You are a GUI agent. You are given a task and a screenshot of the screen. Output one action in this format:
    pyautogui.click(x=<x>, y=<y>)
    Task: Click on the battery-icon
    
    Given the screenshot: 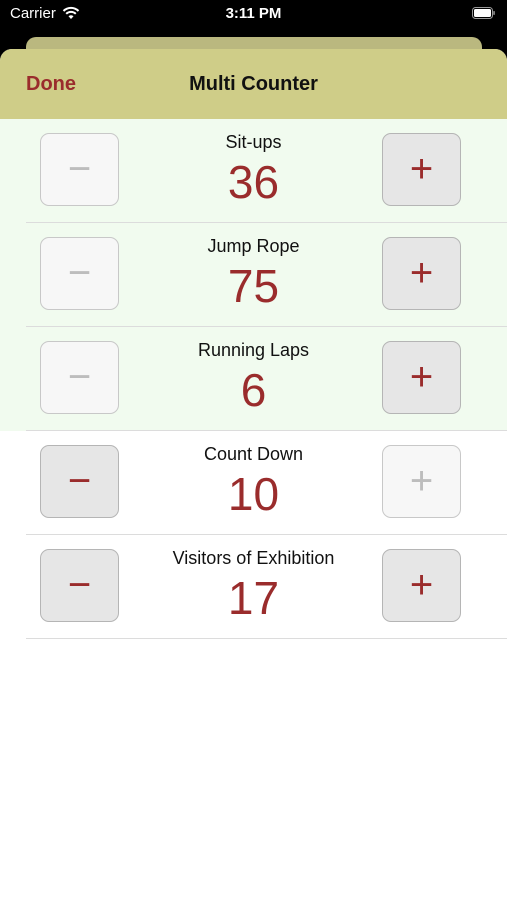 What is the action you would take?
    pyautogui.click(x=483, y=13)
    